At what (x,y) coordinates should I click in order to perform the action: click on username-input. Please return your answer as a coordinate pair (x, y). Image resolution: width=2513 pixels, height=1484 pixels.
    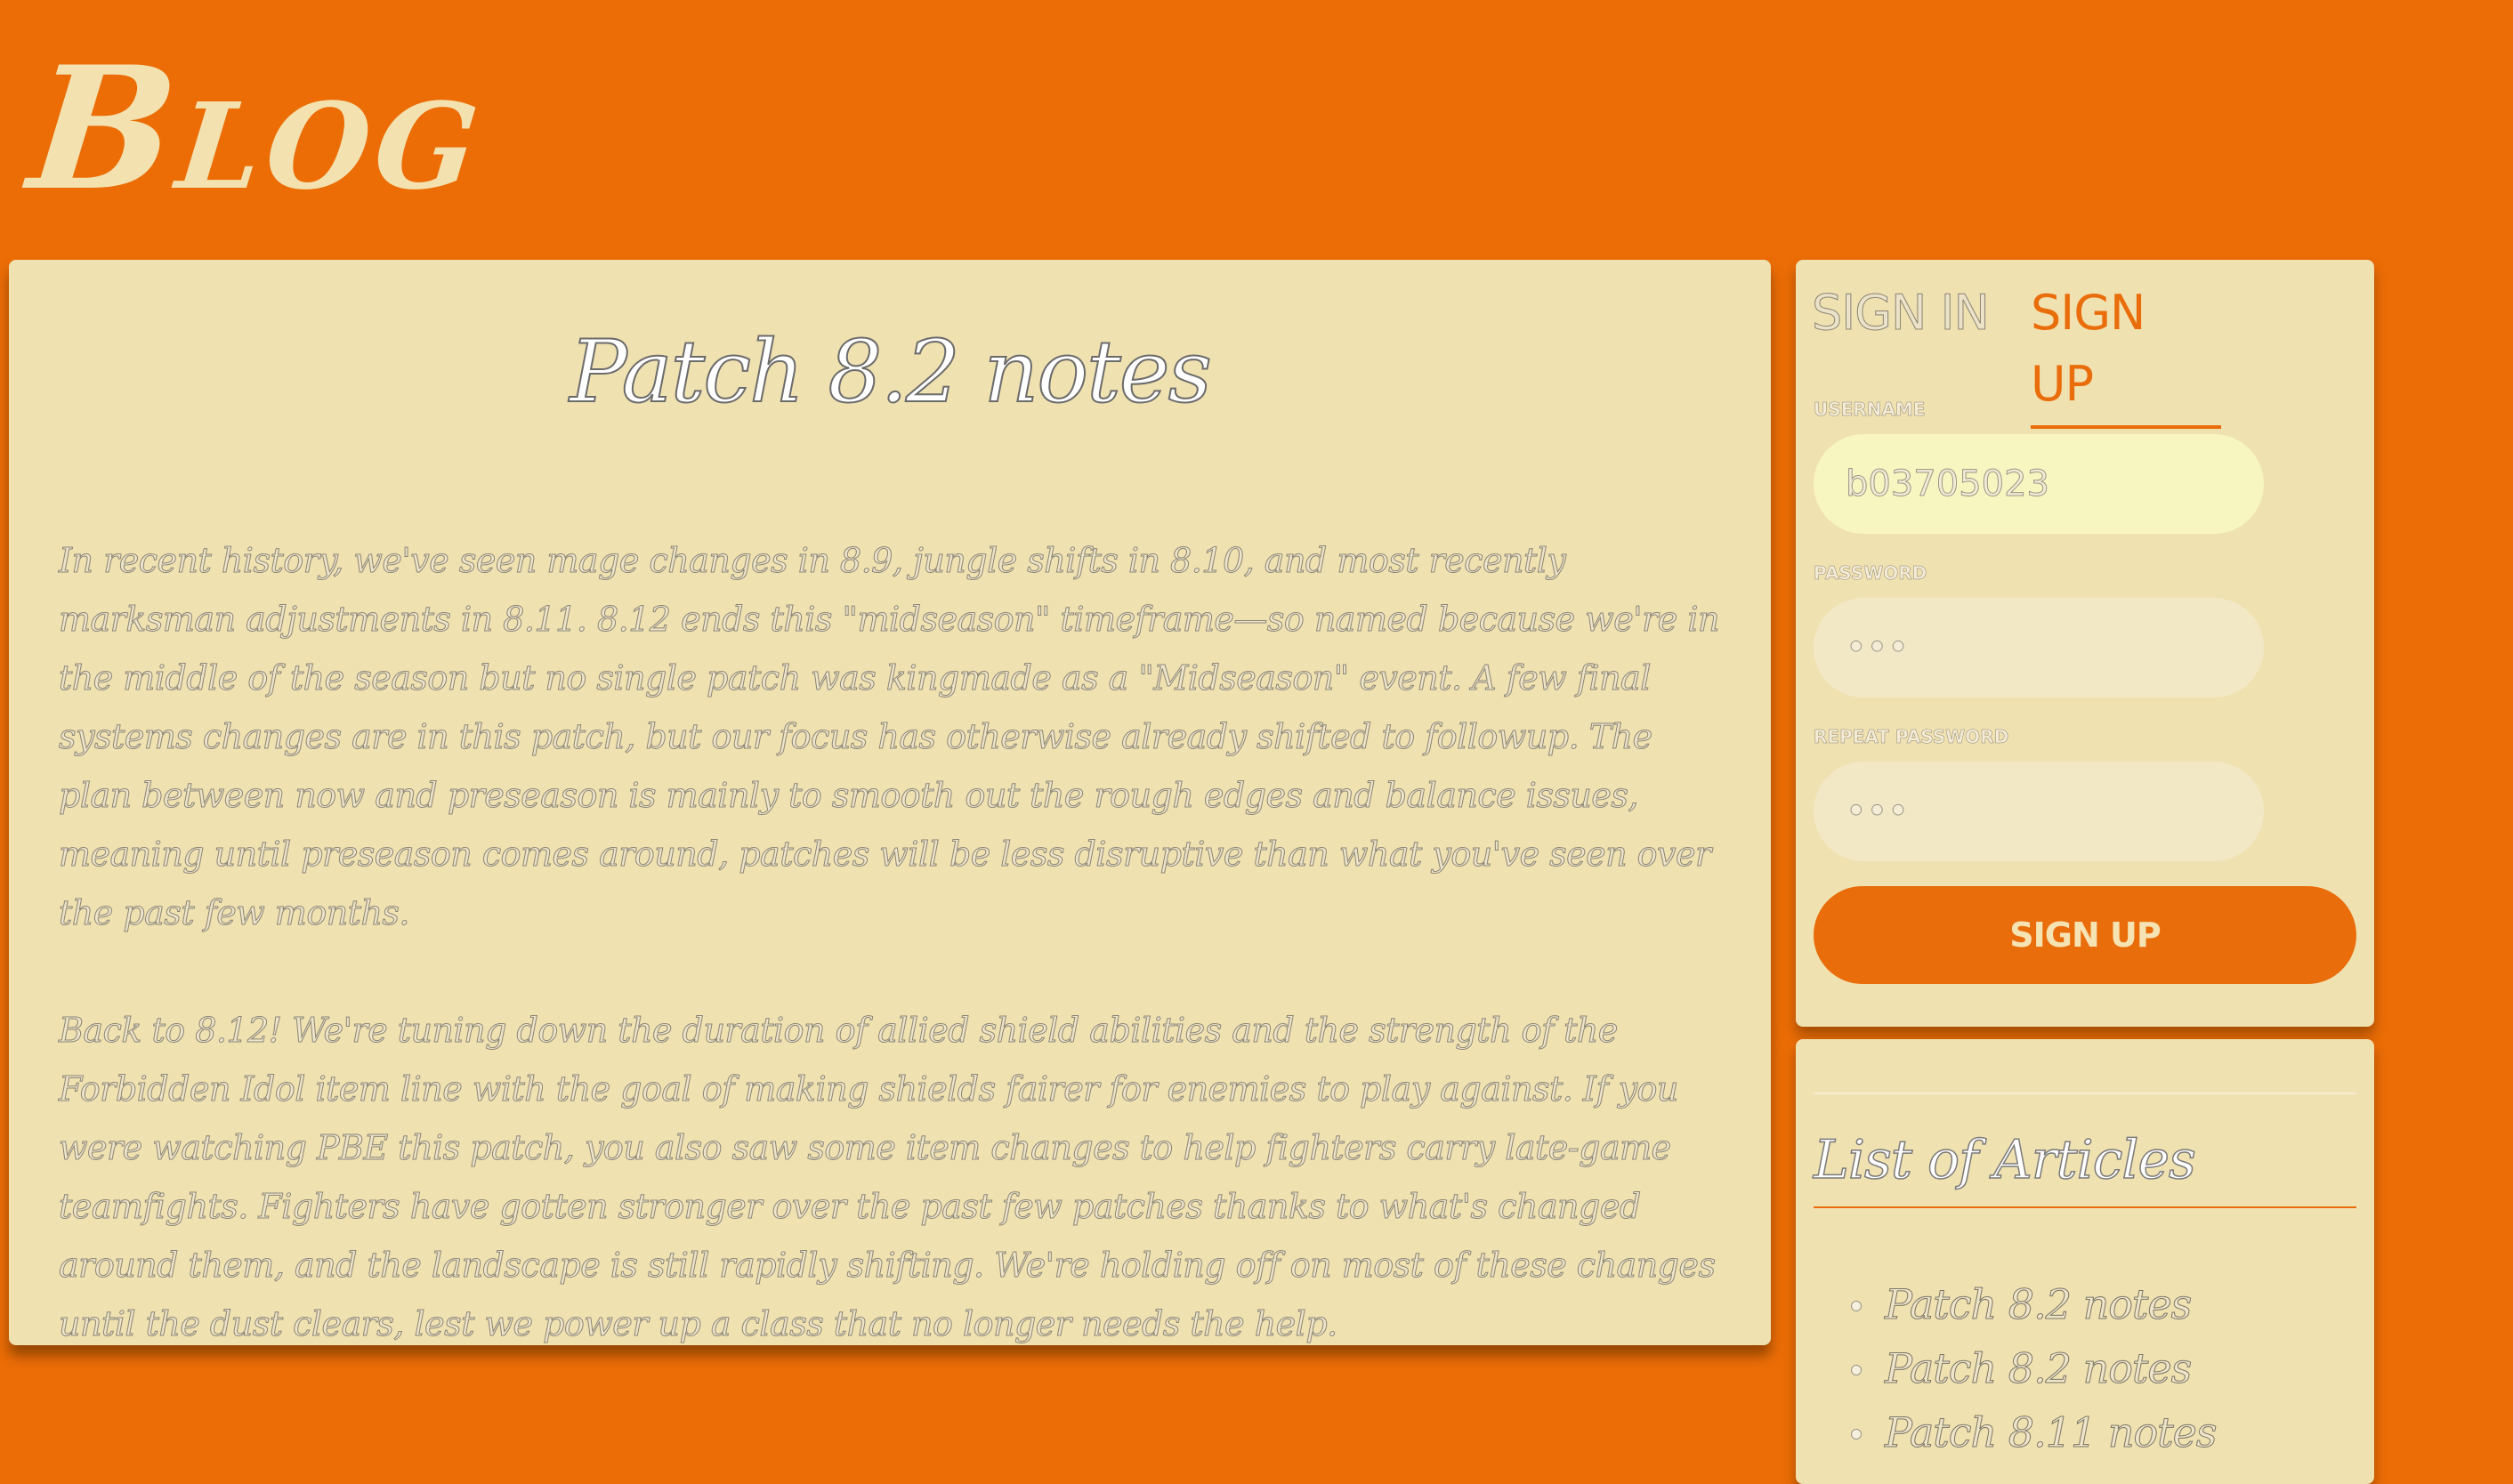
    Looking at the image, I should click on (2039, 484).